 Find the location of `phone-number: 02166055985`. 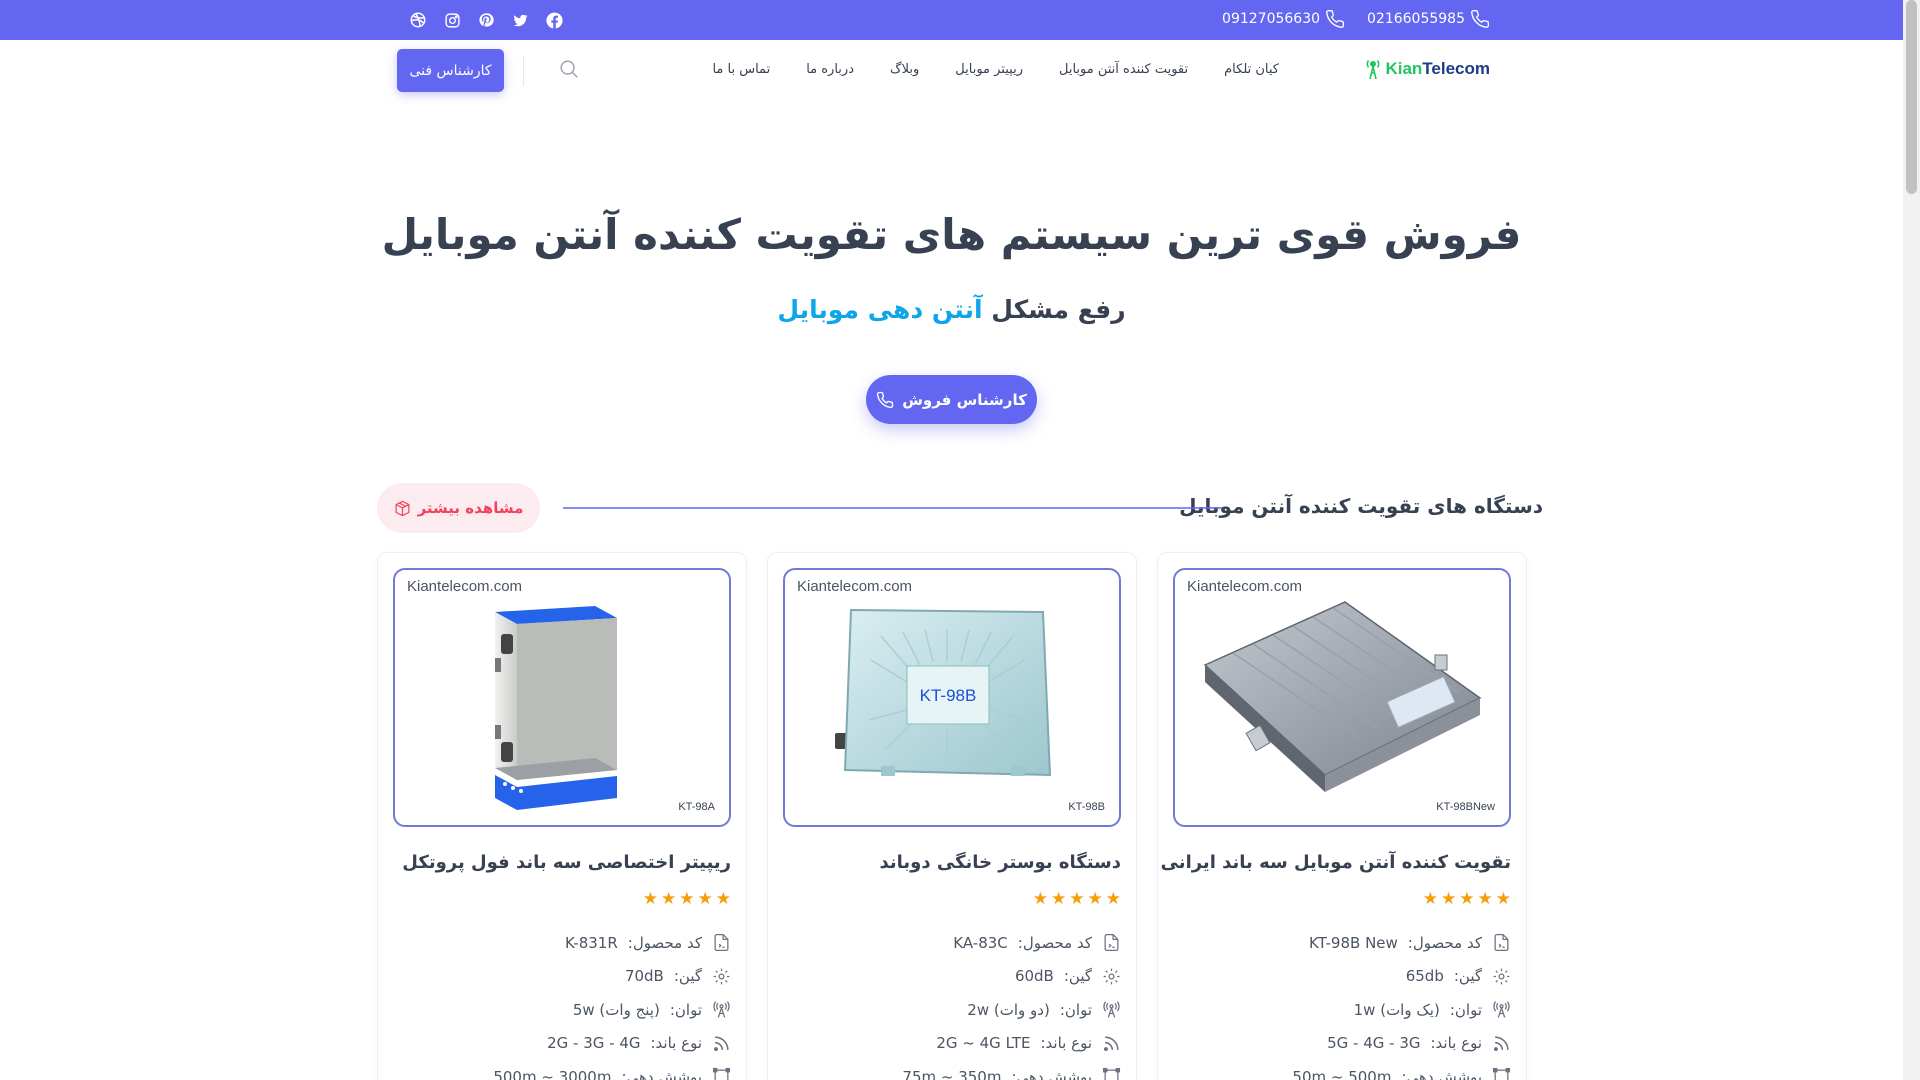

phone-number: 02166055985 is located at coordinates (1416, 19).